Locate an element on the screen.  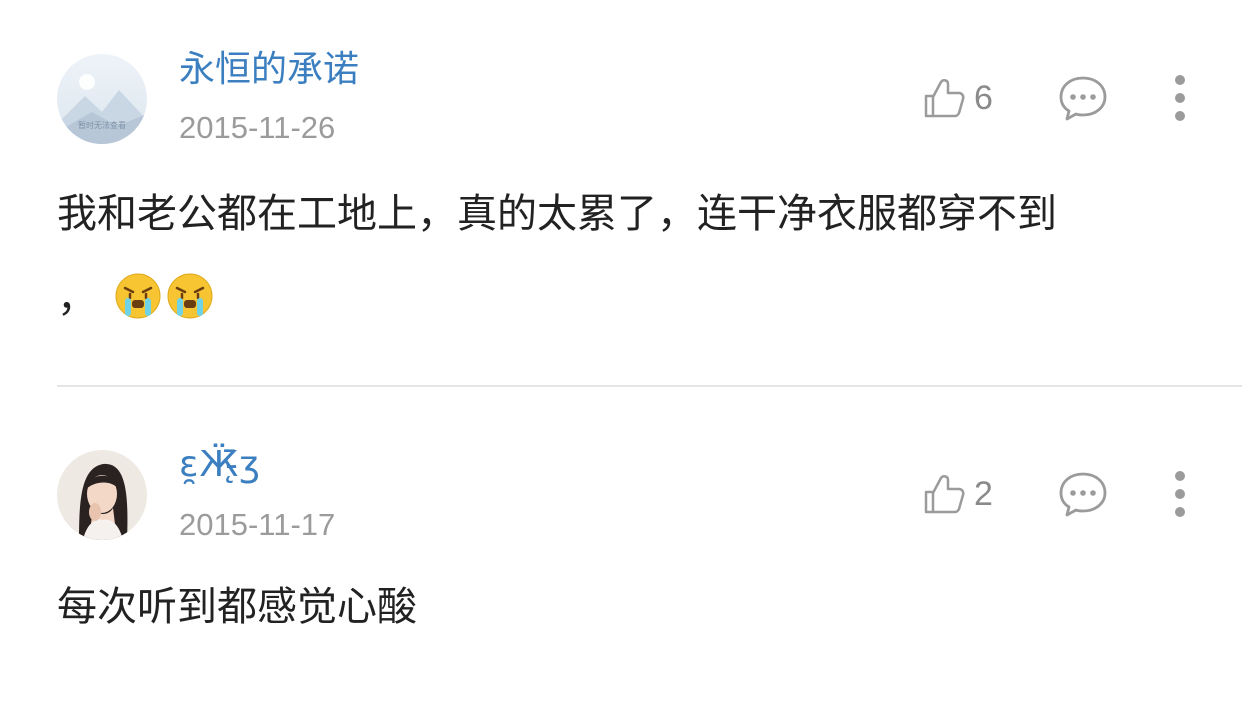
username: ɛ̯Ӝ̵̨̄ʒ is located at coordinates (220, 465).